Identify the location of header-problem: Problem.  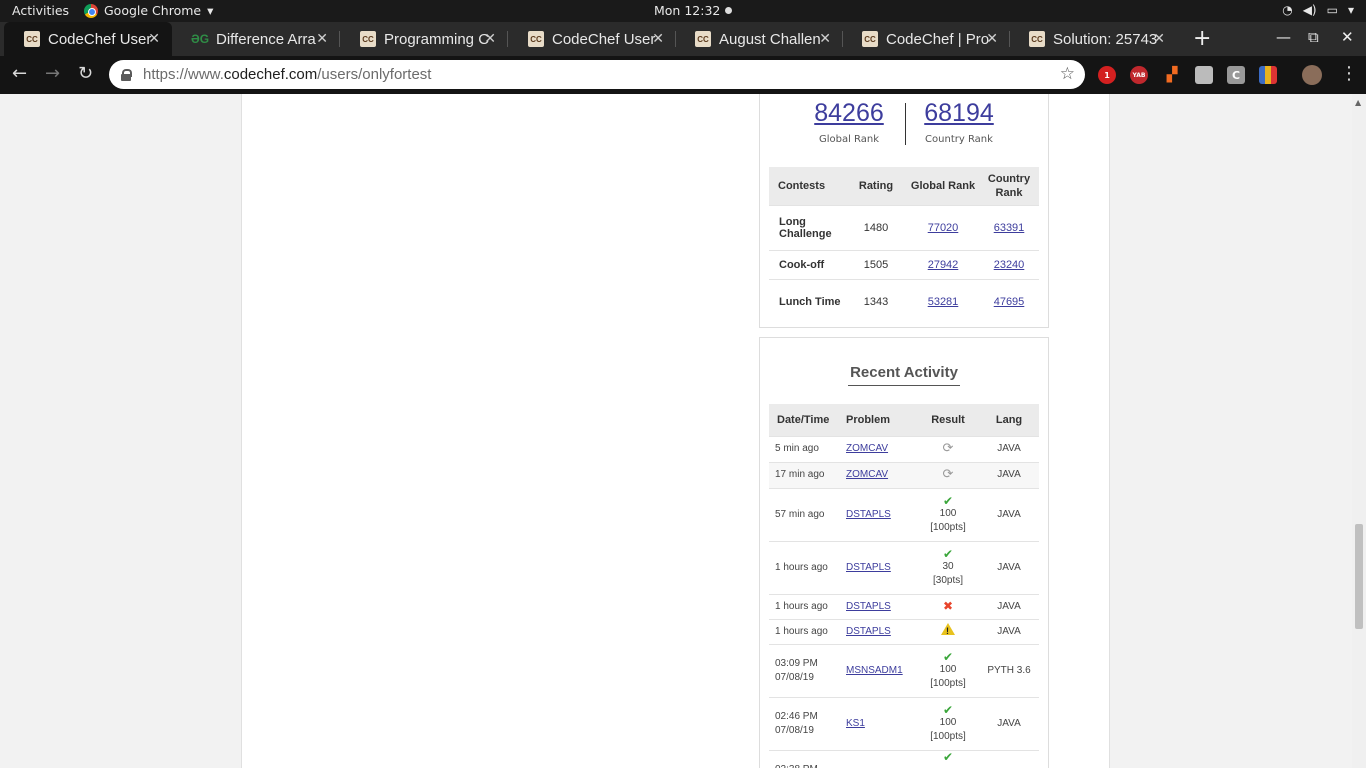
(876, 420).